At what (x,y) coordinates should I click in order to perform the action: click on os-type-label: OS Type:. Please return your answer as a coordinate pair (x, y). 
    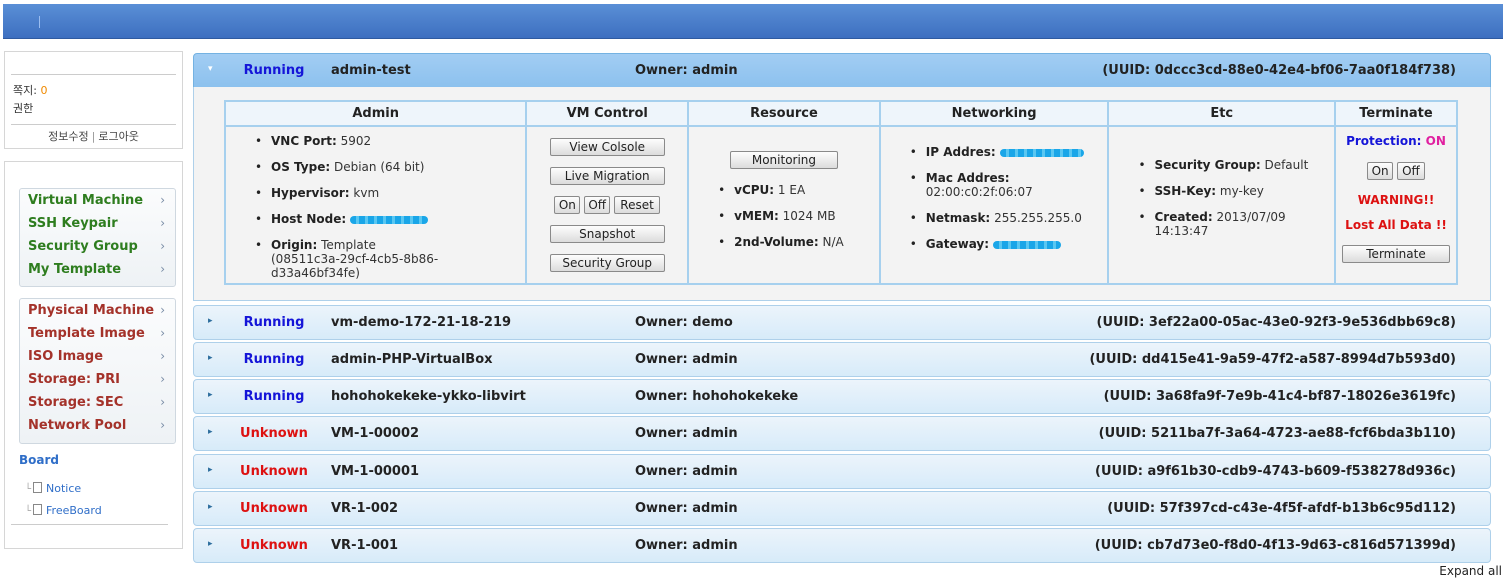
    Looking at the image, I should click on (301, 167).